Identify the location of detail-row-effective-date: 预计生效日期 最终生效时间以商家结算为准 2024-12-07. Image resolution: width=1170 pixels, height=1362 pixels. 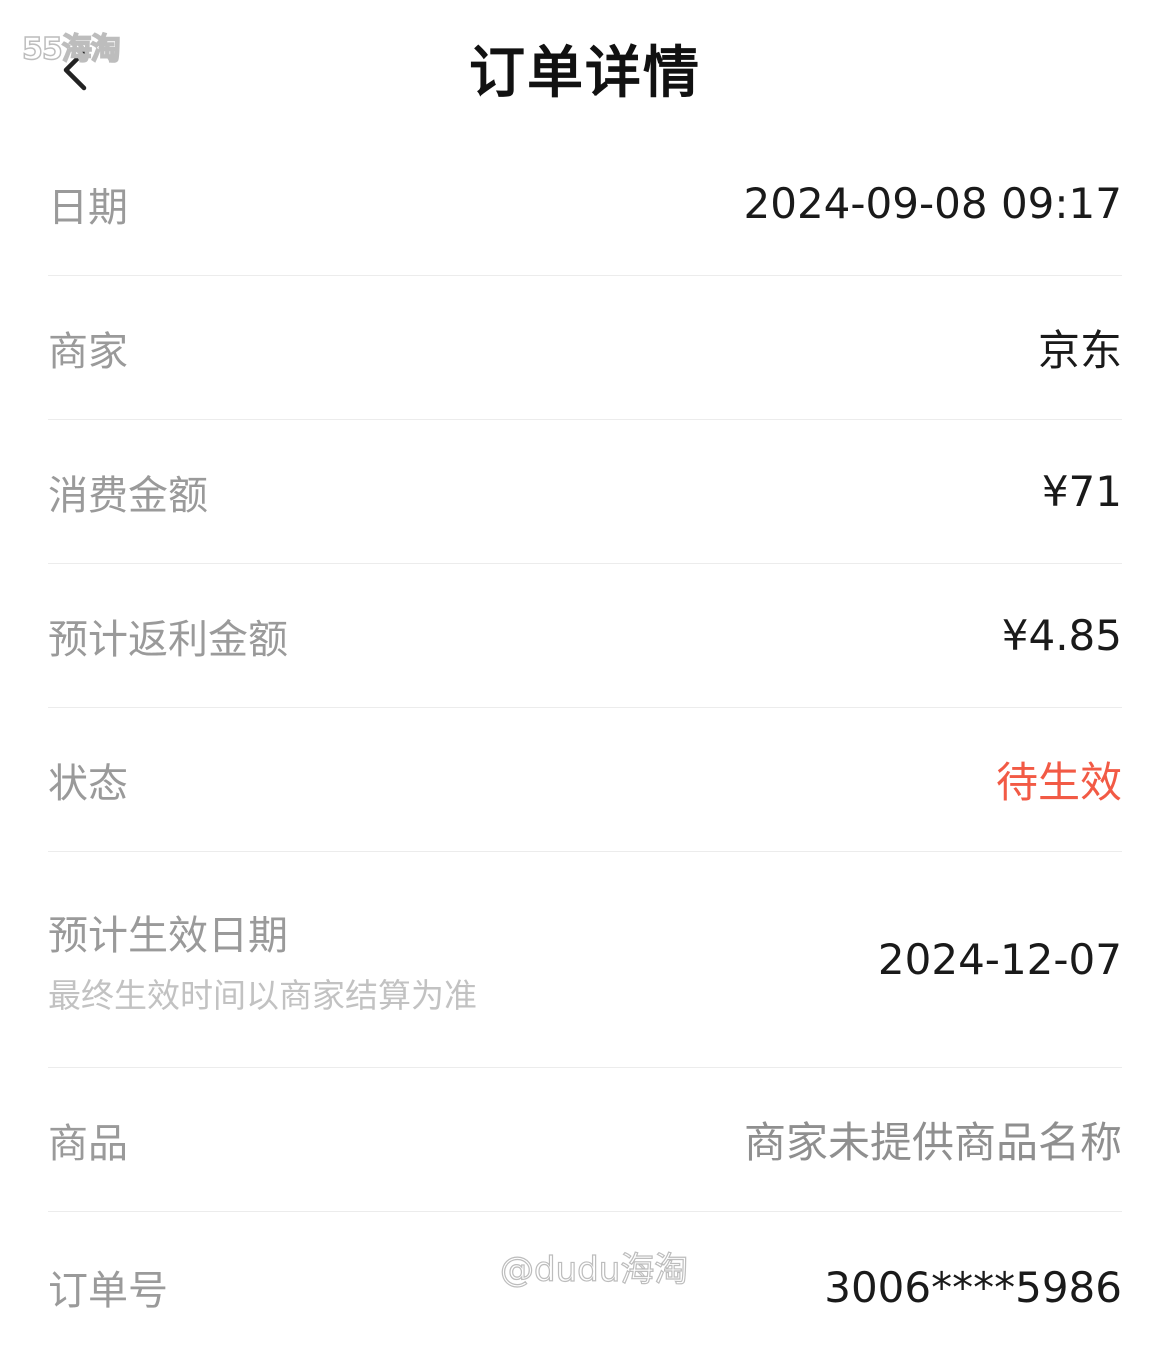
(585, 960).